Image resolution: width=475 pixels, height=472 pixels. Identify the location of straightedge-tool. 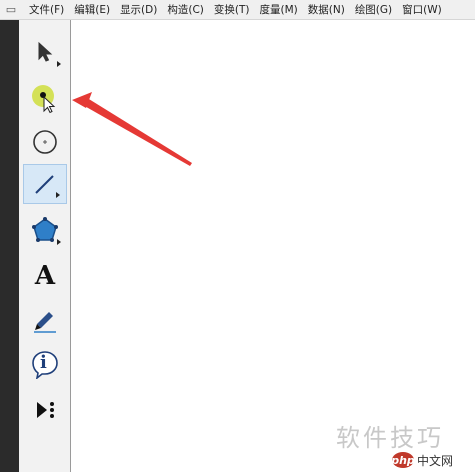
(45, 184).